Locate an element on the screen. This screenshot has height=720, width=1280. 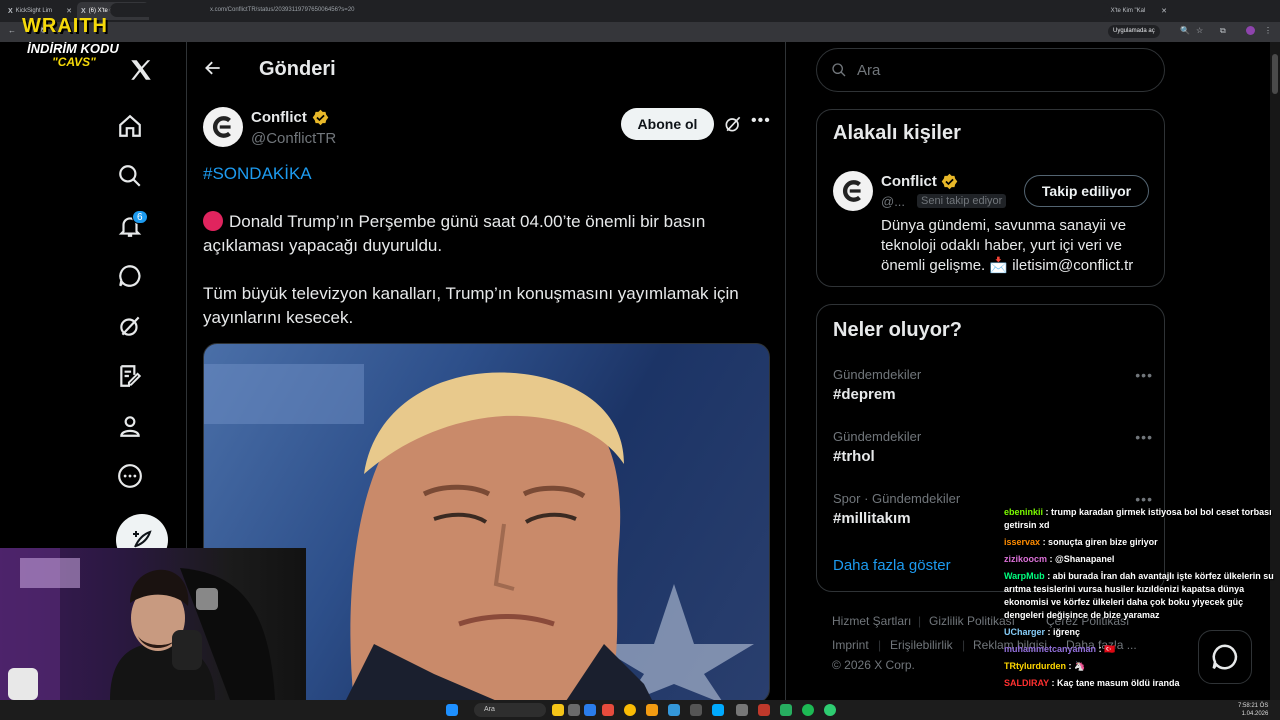
chat-username: WarpMub is located at coordinates (1024, 576).